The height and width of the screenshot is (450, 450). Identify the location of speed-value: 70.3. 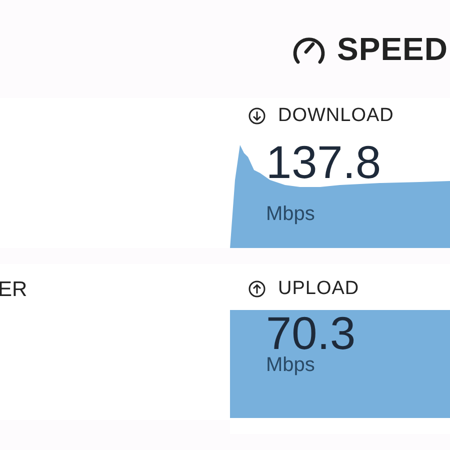
(311, 333).